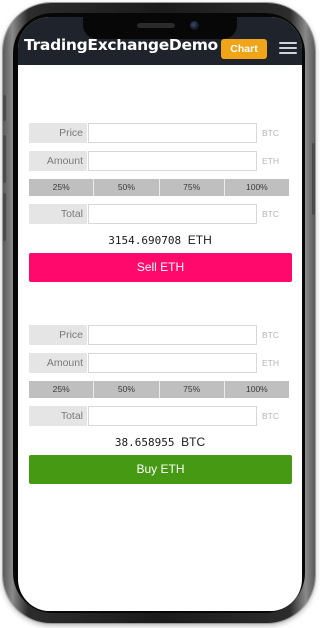 The image size is (320, 628). Describe the element at coordinates (172, 133) in the screenshot. I see `sell-price-input` at that location.